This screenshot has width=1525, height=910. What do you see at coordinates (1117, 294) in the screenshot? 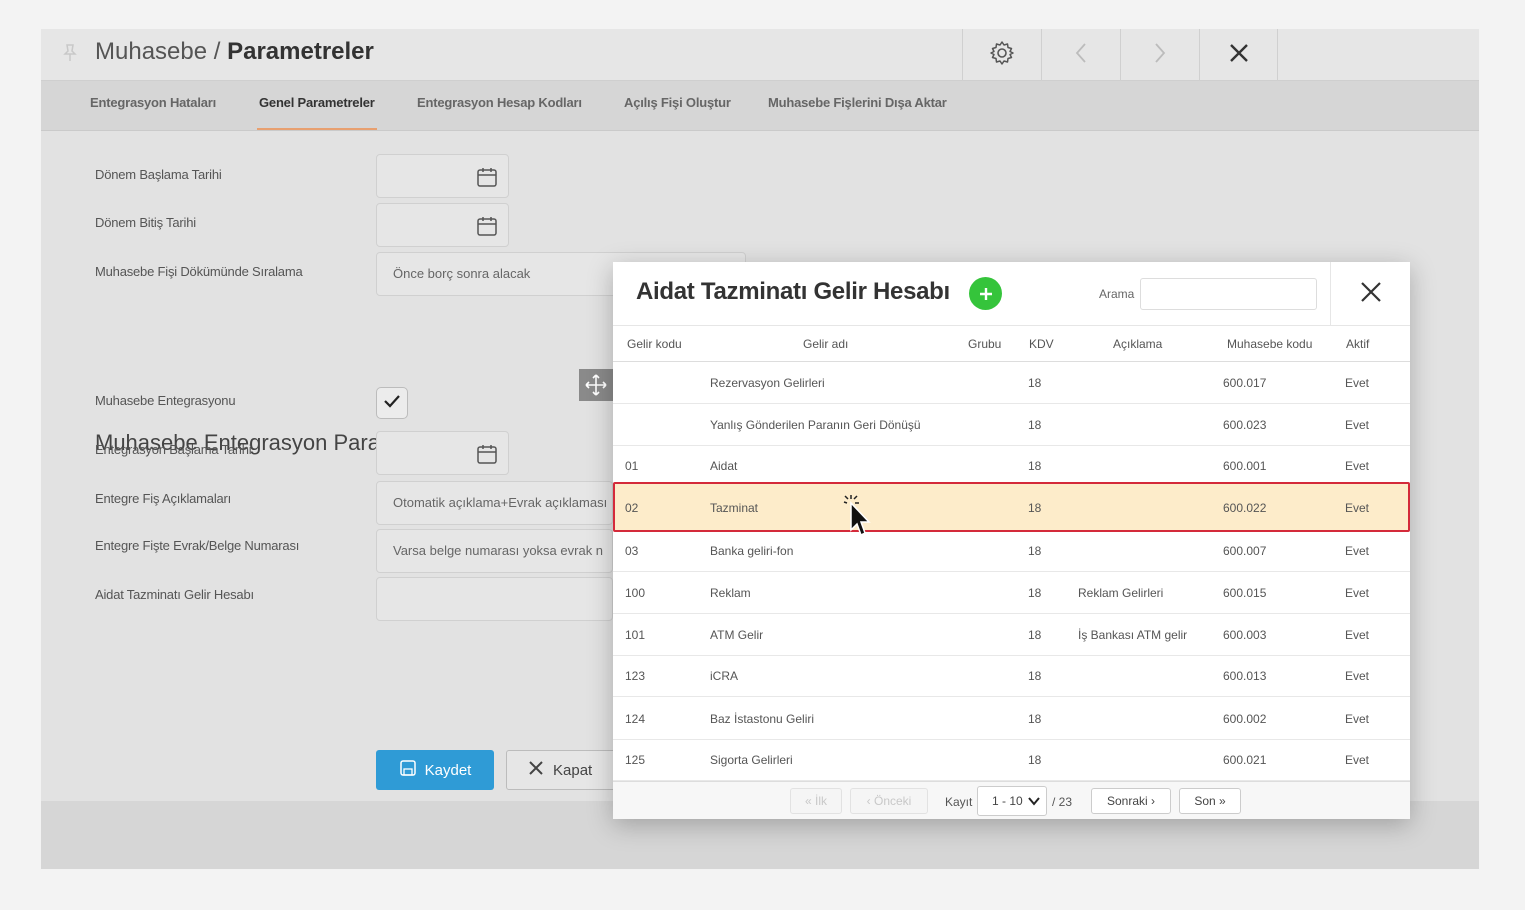
I see `search-label: Arama` at bounding box center [1117, 294].